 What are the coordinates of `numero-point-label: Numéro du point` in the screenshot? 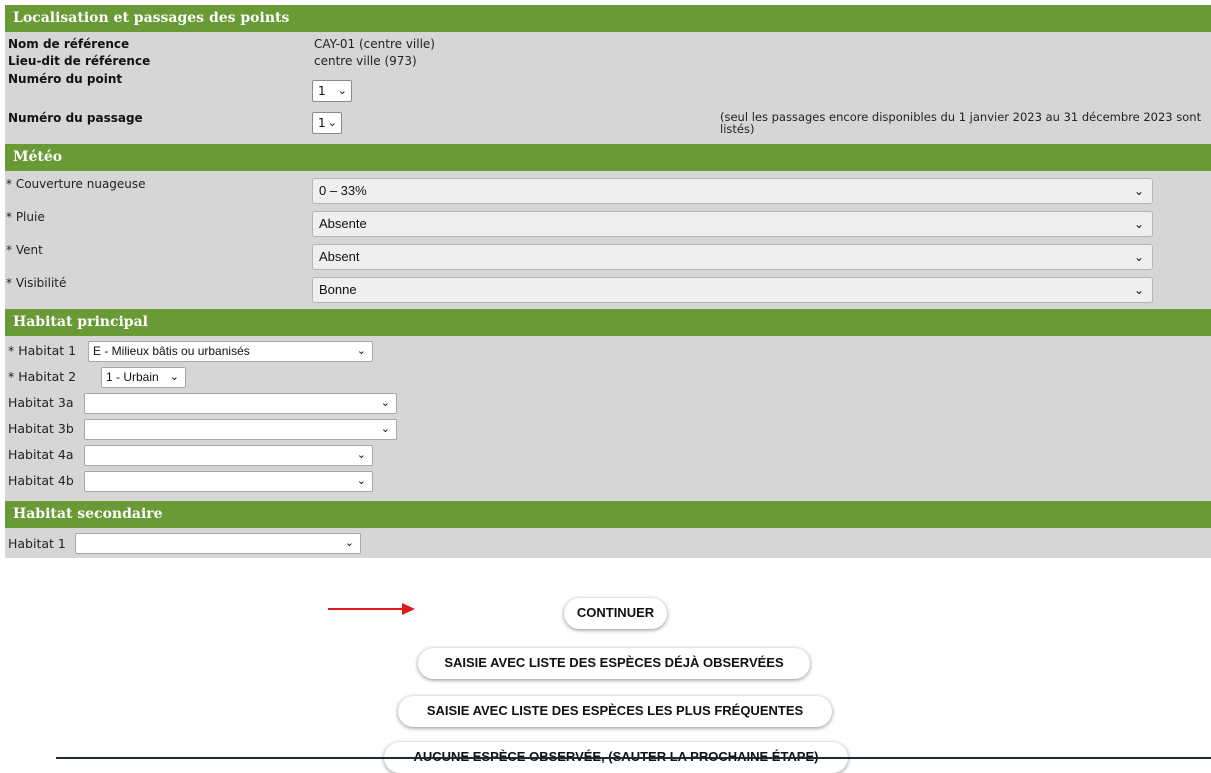 It's located at (65, 79).